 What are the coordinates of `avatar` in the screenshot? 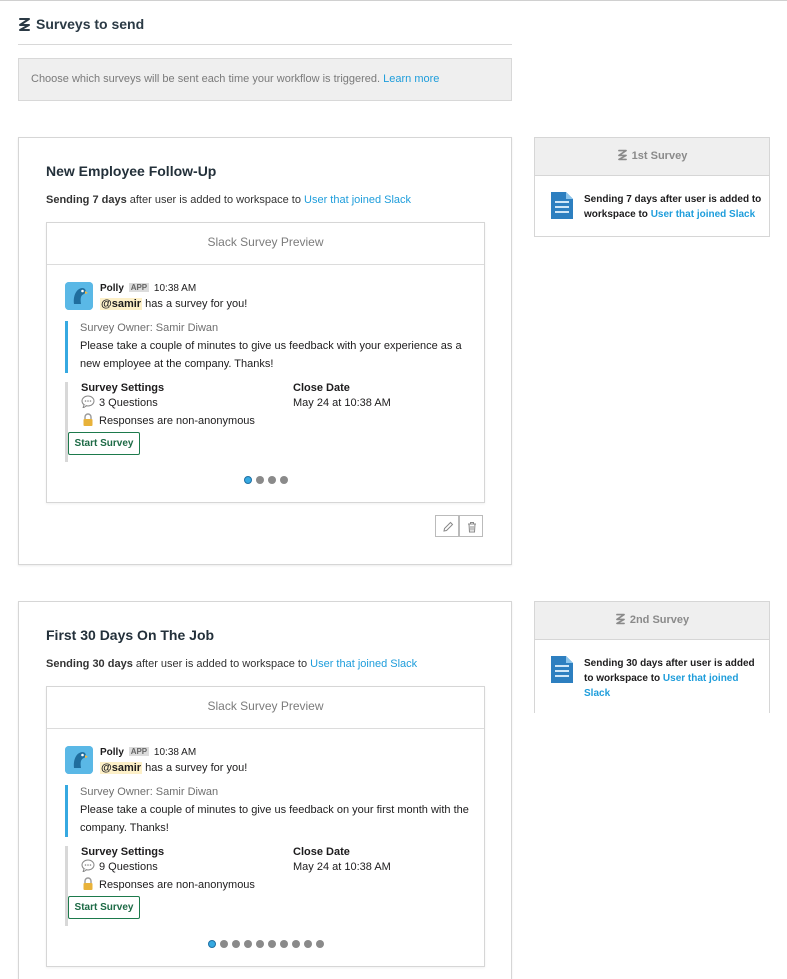 It's located at (79, 760).